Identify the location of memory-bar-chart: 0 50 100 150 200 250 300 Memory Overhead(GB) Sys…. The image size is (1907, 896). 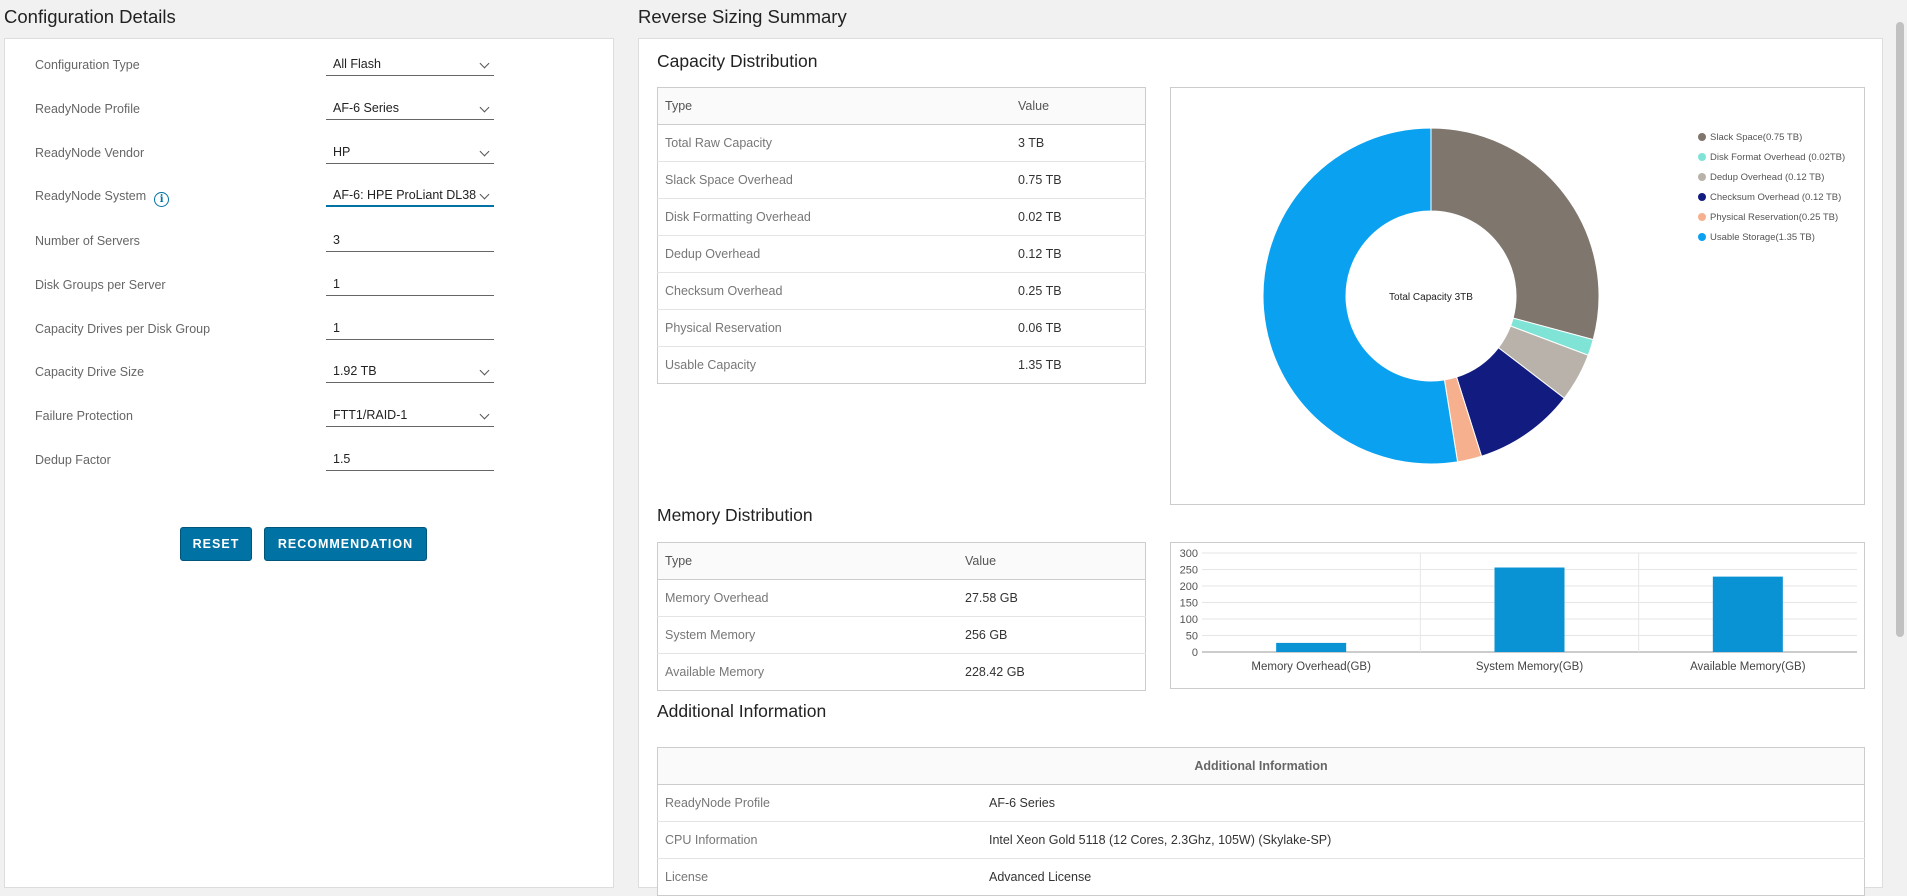
(1517, 615).